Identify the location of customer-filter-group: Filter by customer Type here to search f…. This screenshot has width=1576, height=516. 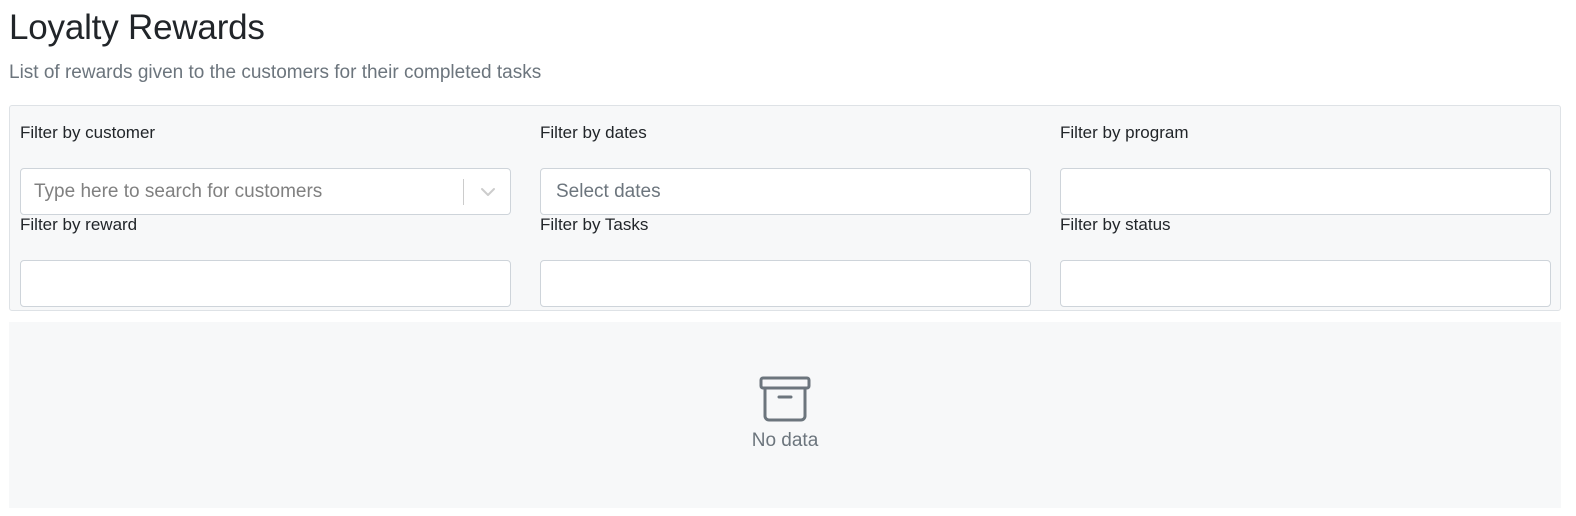
(265, 168).